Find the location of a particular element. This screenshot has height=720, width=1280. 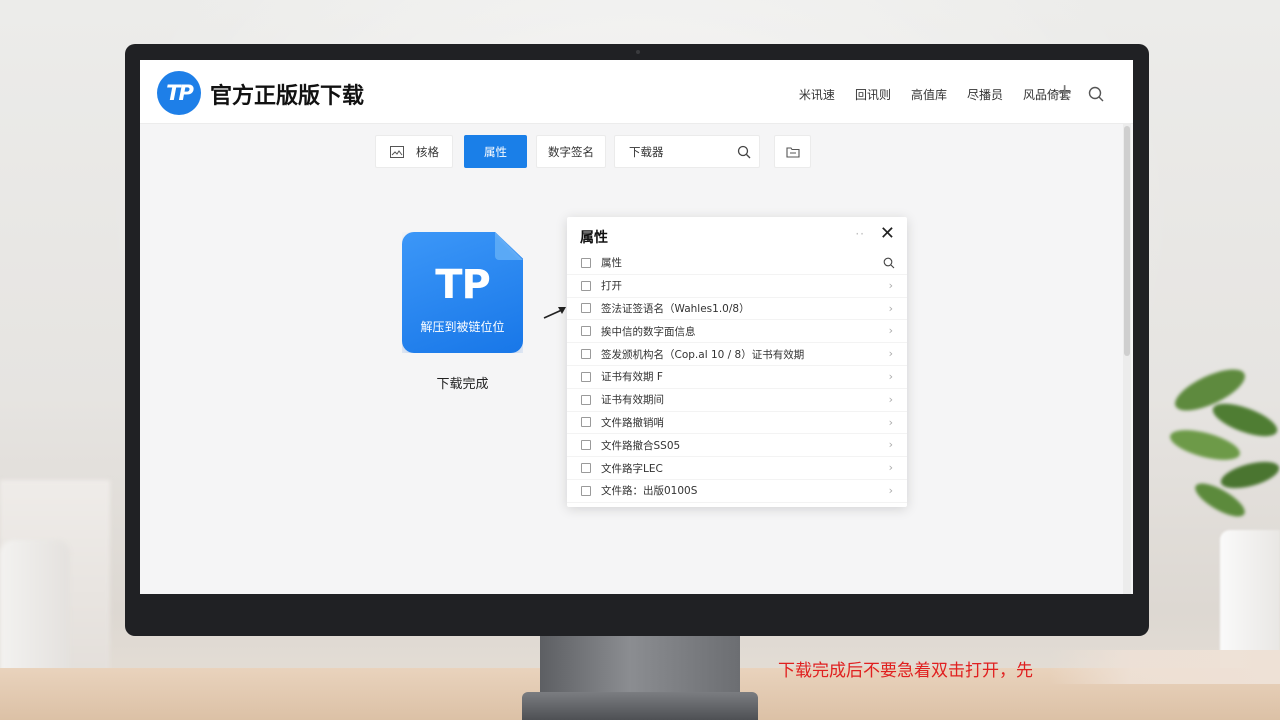

more-icon: ·· is located at coordinates (860, 234).